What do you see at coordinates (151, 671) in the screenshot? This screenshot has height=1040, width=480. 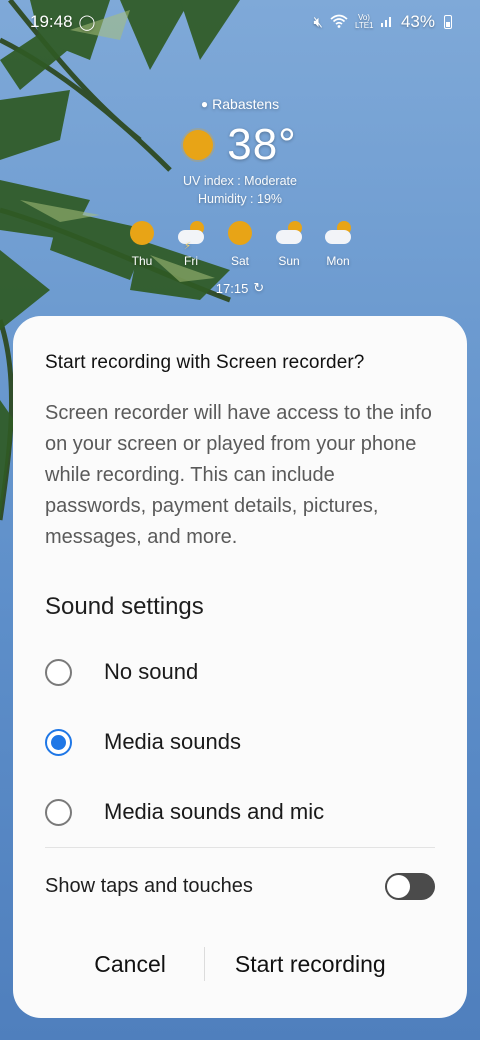 I see `radio-label: No sound` at bounding box center [151, 671].